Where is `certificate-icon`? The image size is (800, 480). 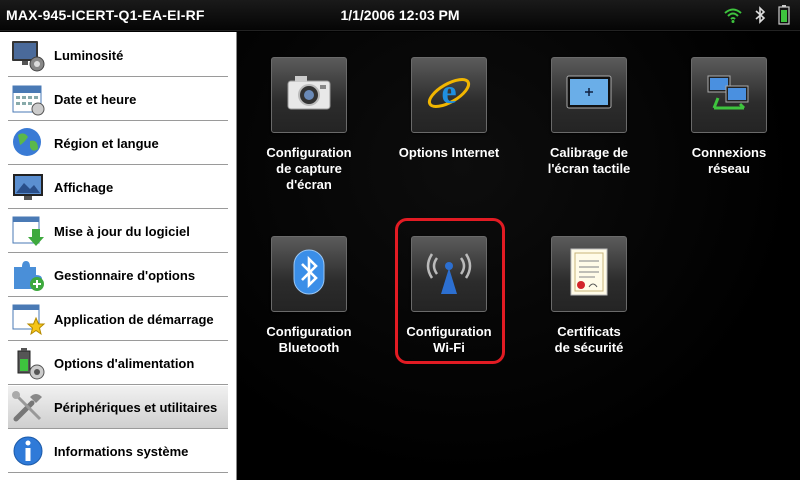
certificate-icon is located at coordinates (589, 274).